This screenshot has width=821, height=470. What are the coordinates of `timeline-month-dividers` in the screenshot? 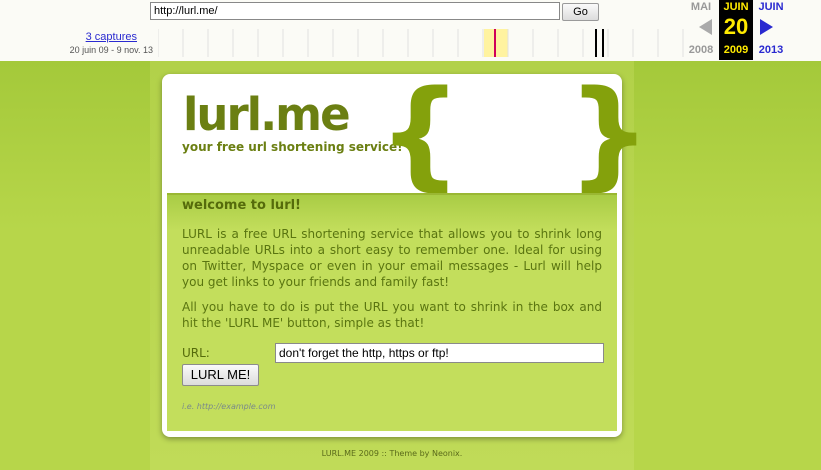 It's located at (421, 43).